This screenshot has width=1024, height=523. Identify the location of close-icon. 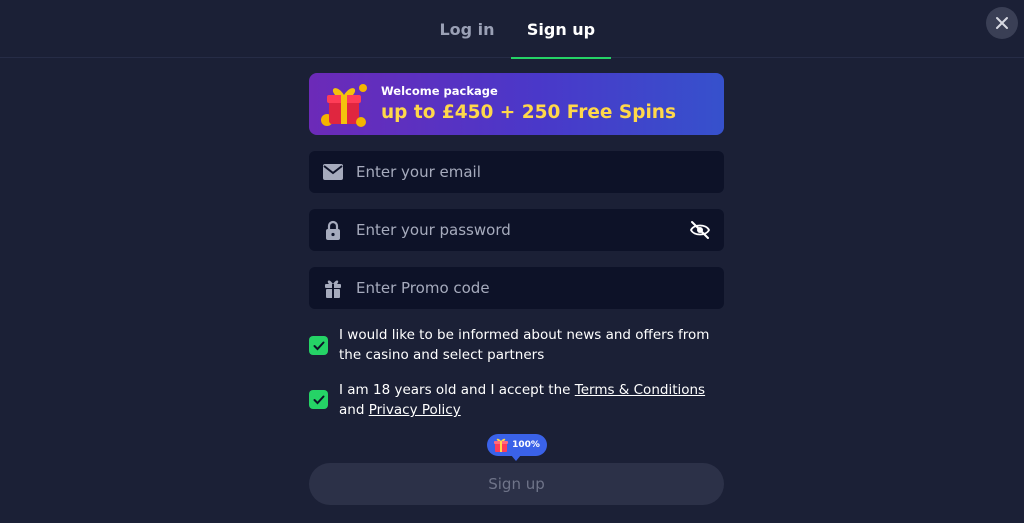
(1002, 23).